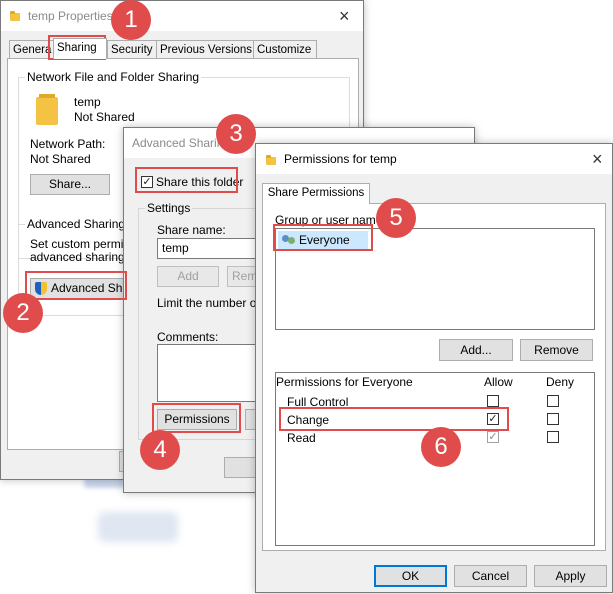 The width and height of the screenshot is (613, 594). What do you see at coordinates (82, 257) in the screenshot?
I see `advanced-description-line-2: advanced sharing o` at bounding box center [82, 257].